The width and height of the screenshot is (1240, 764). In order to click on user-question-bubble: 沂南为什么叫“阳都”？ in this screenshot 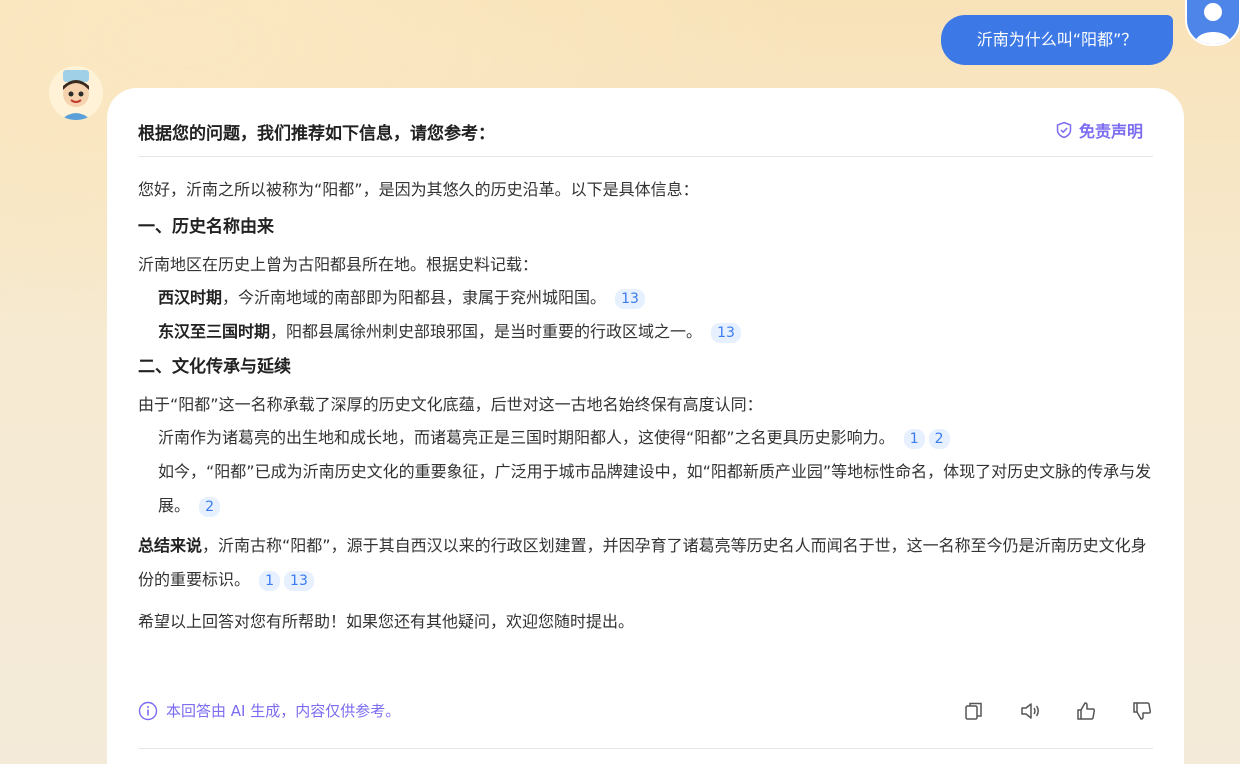, I will do `click(1057, 40)`.